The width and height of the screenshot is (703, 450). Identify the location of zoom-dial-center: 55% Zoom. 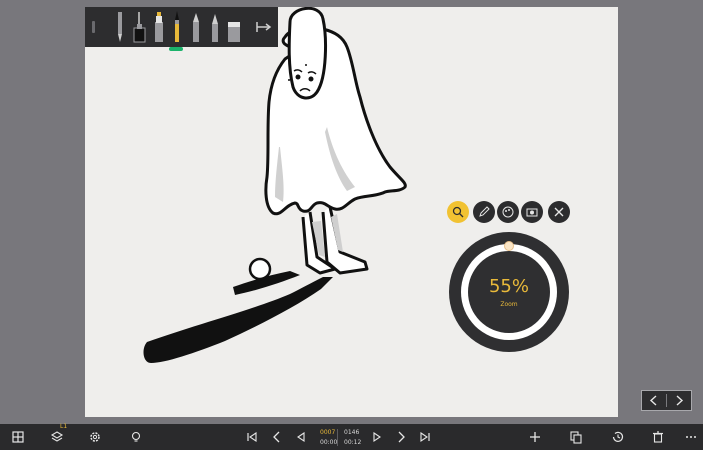
(509, 292).